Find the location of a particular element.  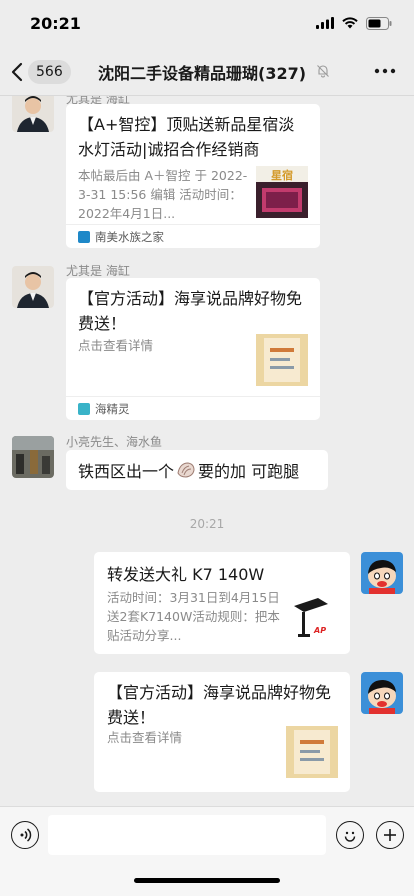

back-button: 566 is located at coordinates (42, 72).